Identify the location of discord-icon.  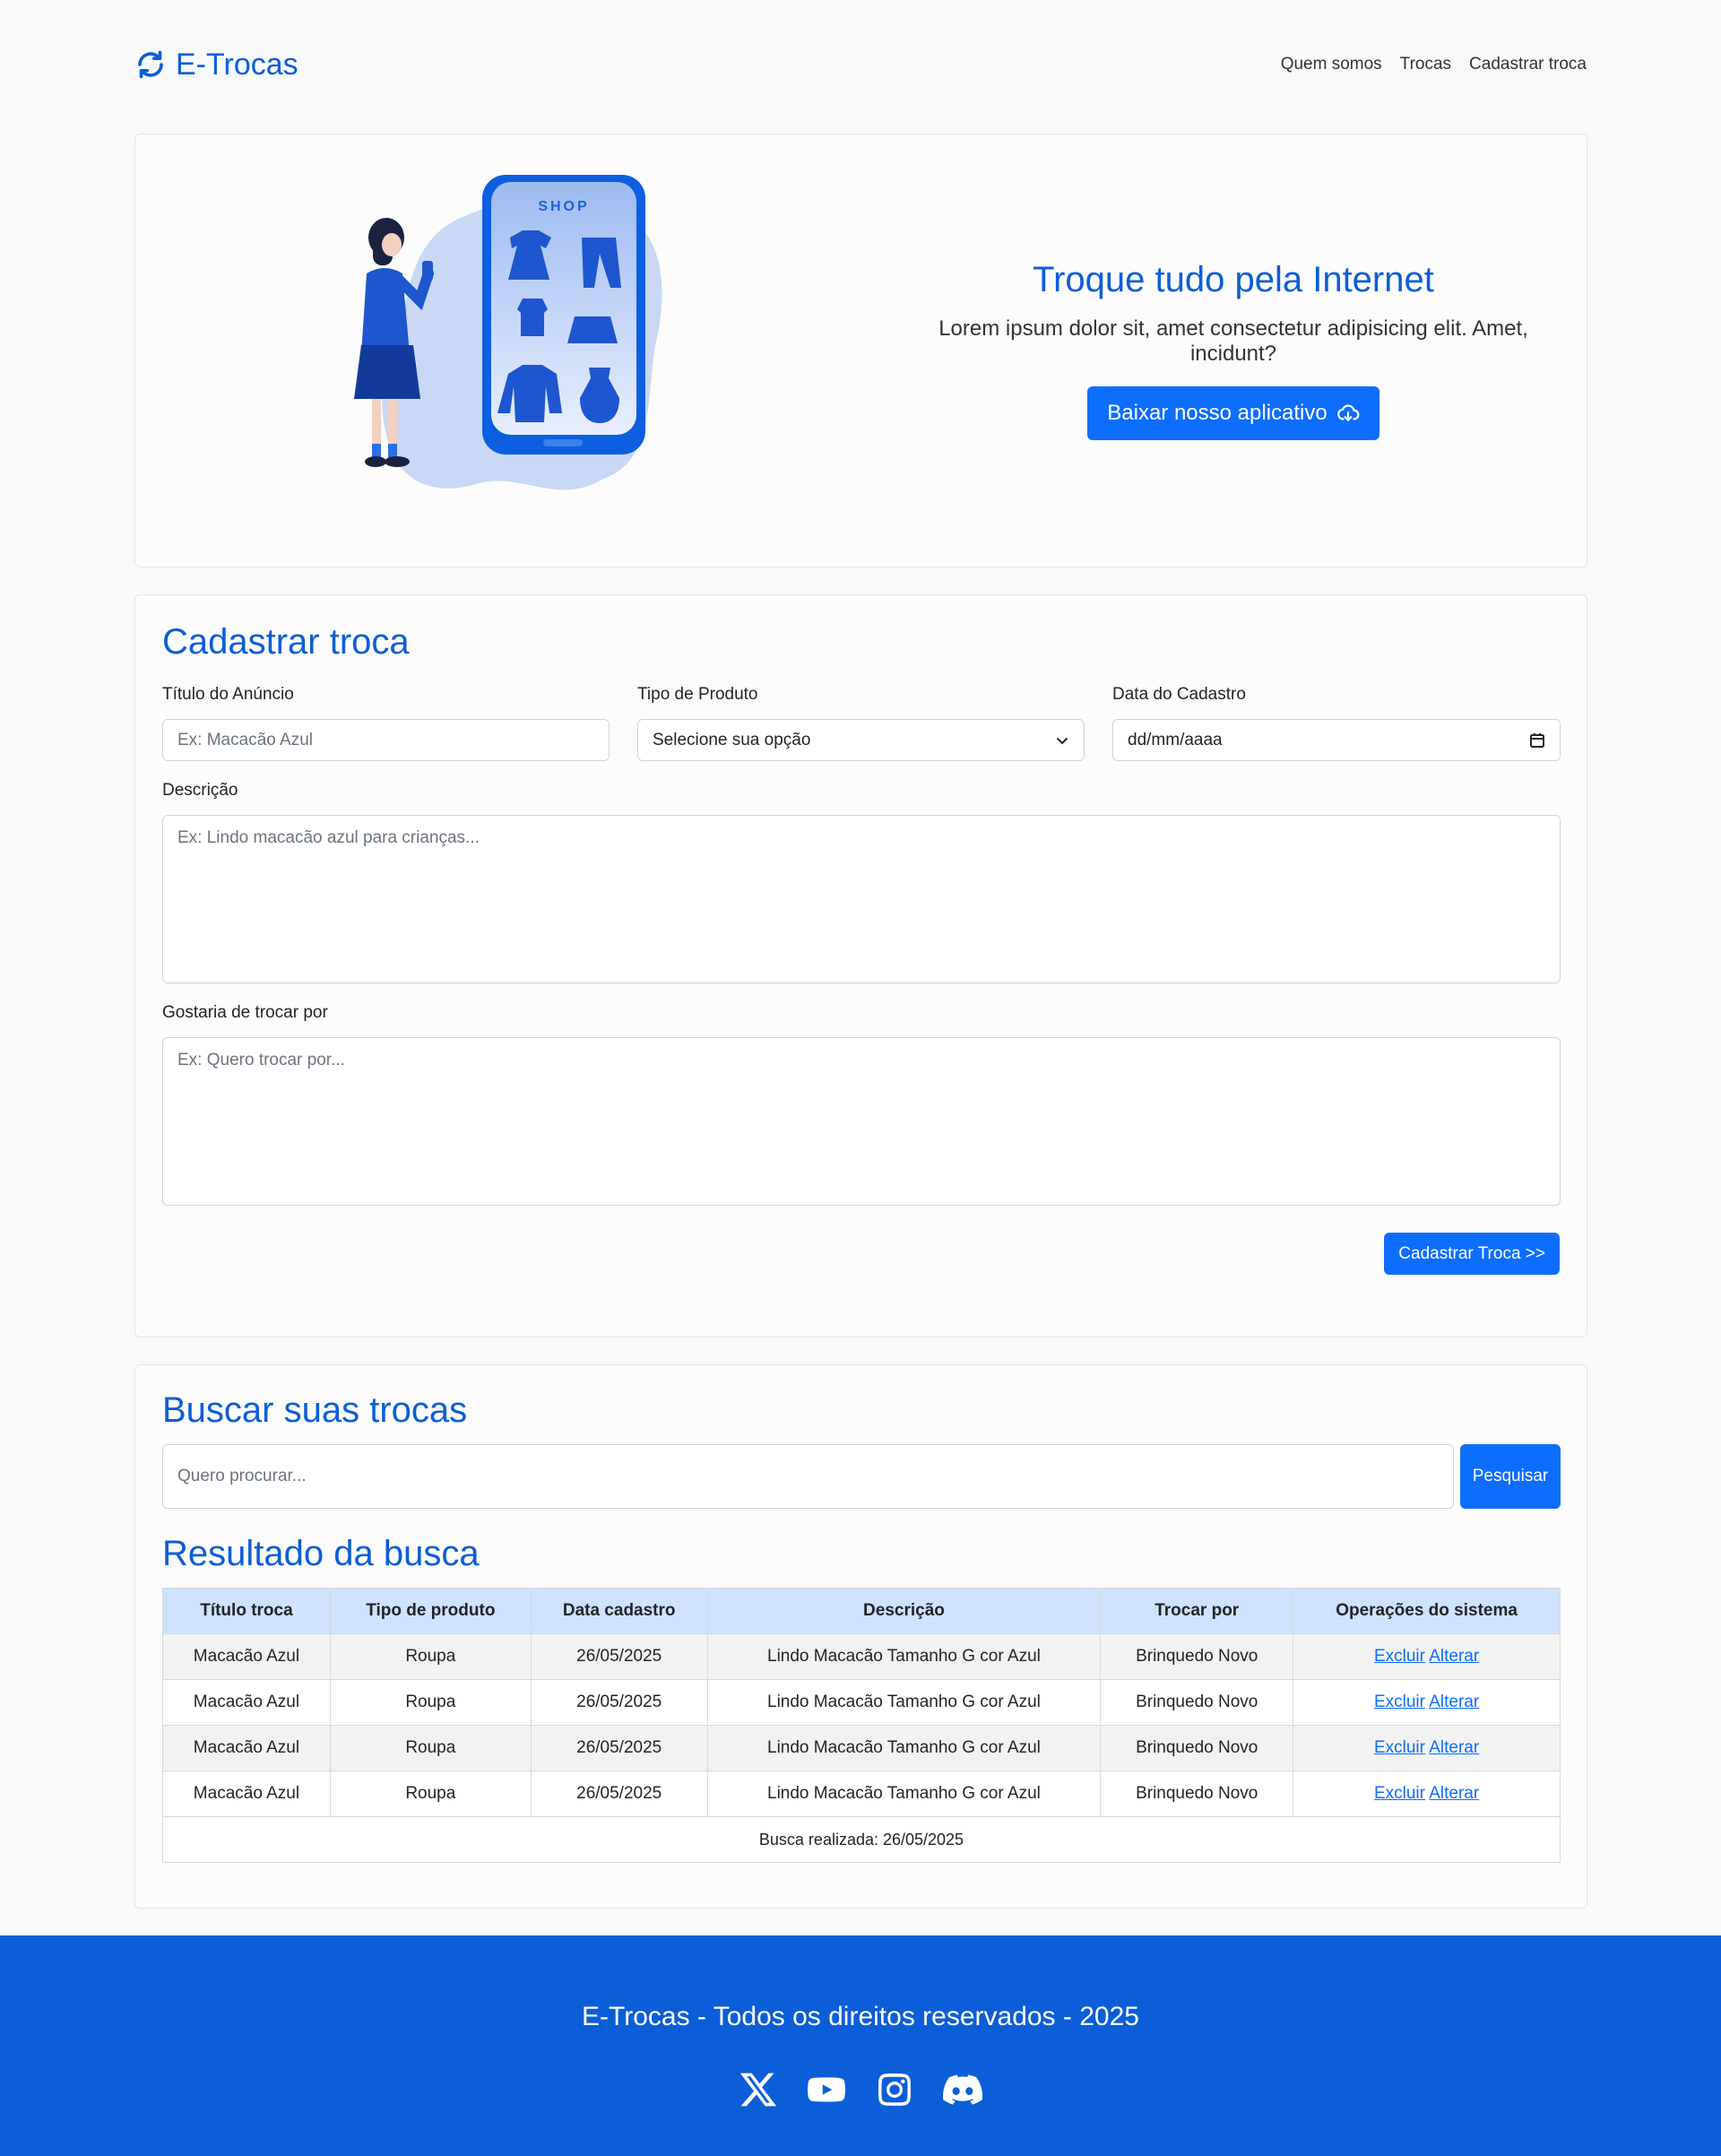
(962, 2089).